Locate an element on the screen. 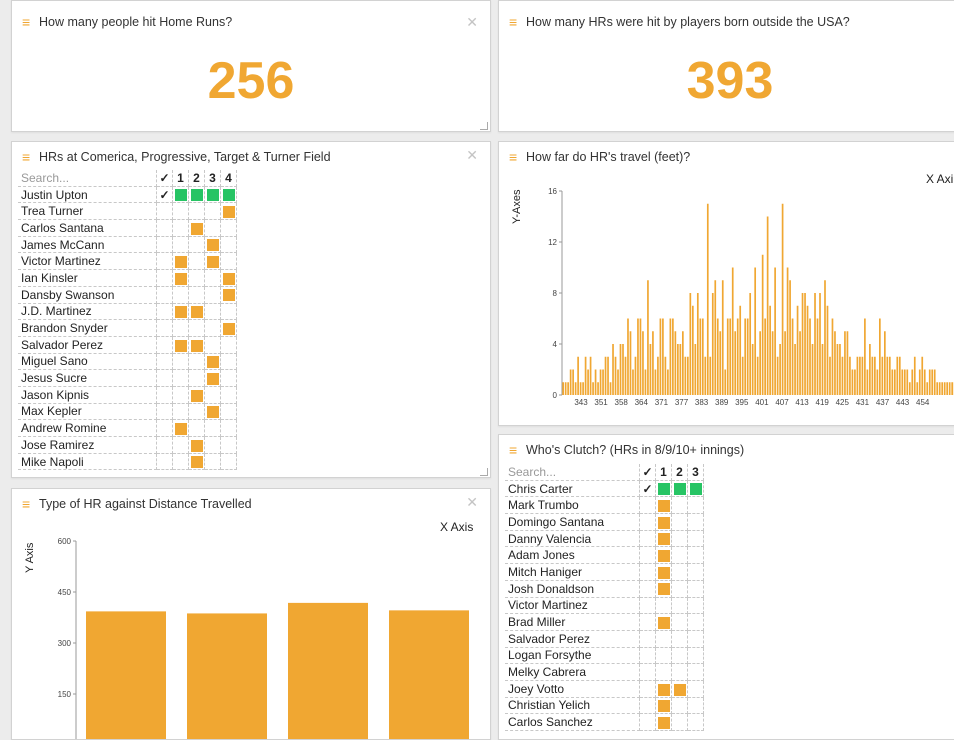 This screenshot has height=740, width=954. table-row: Miguel Sano is located at coordinates (127, 361).